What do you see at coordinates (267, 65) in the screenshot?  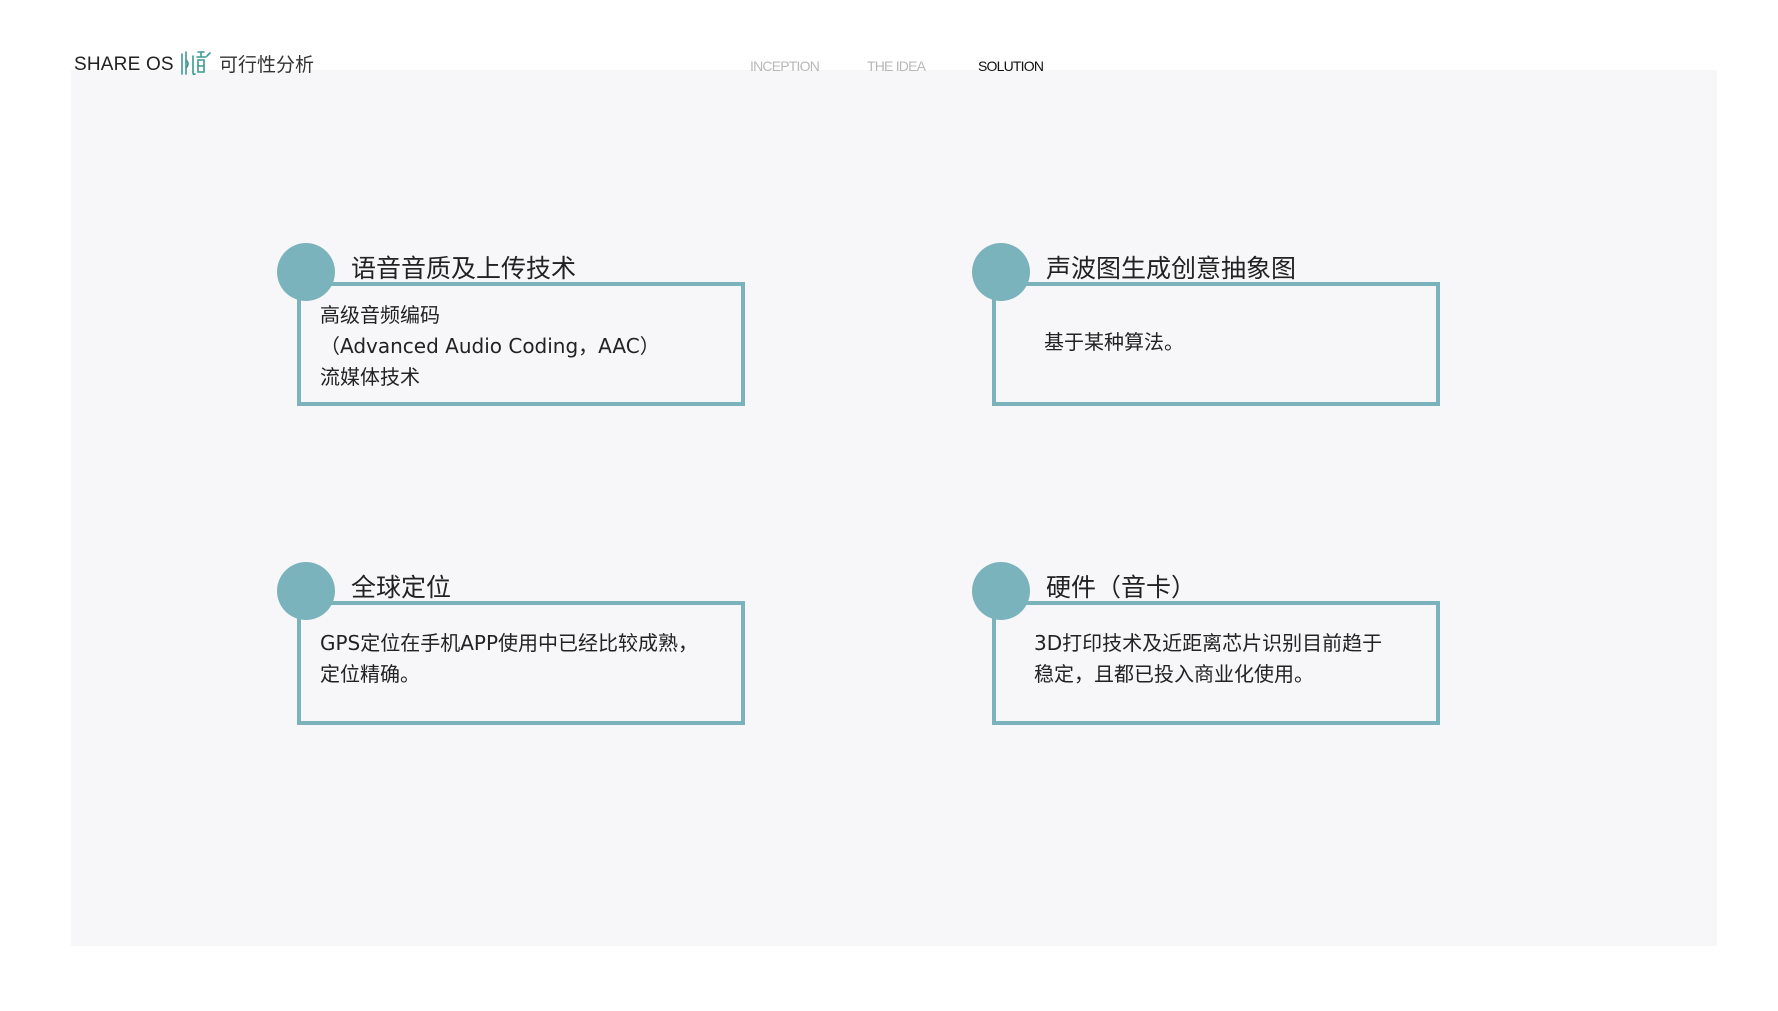 I see `page-title: 可行性分析` at bounding box center [267, 65].